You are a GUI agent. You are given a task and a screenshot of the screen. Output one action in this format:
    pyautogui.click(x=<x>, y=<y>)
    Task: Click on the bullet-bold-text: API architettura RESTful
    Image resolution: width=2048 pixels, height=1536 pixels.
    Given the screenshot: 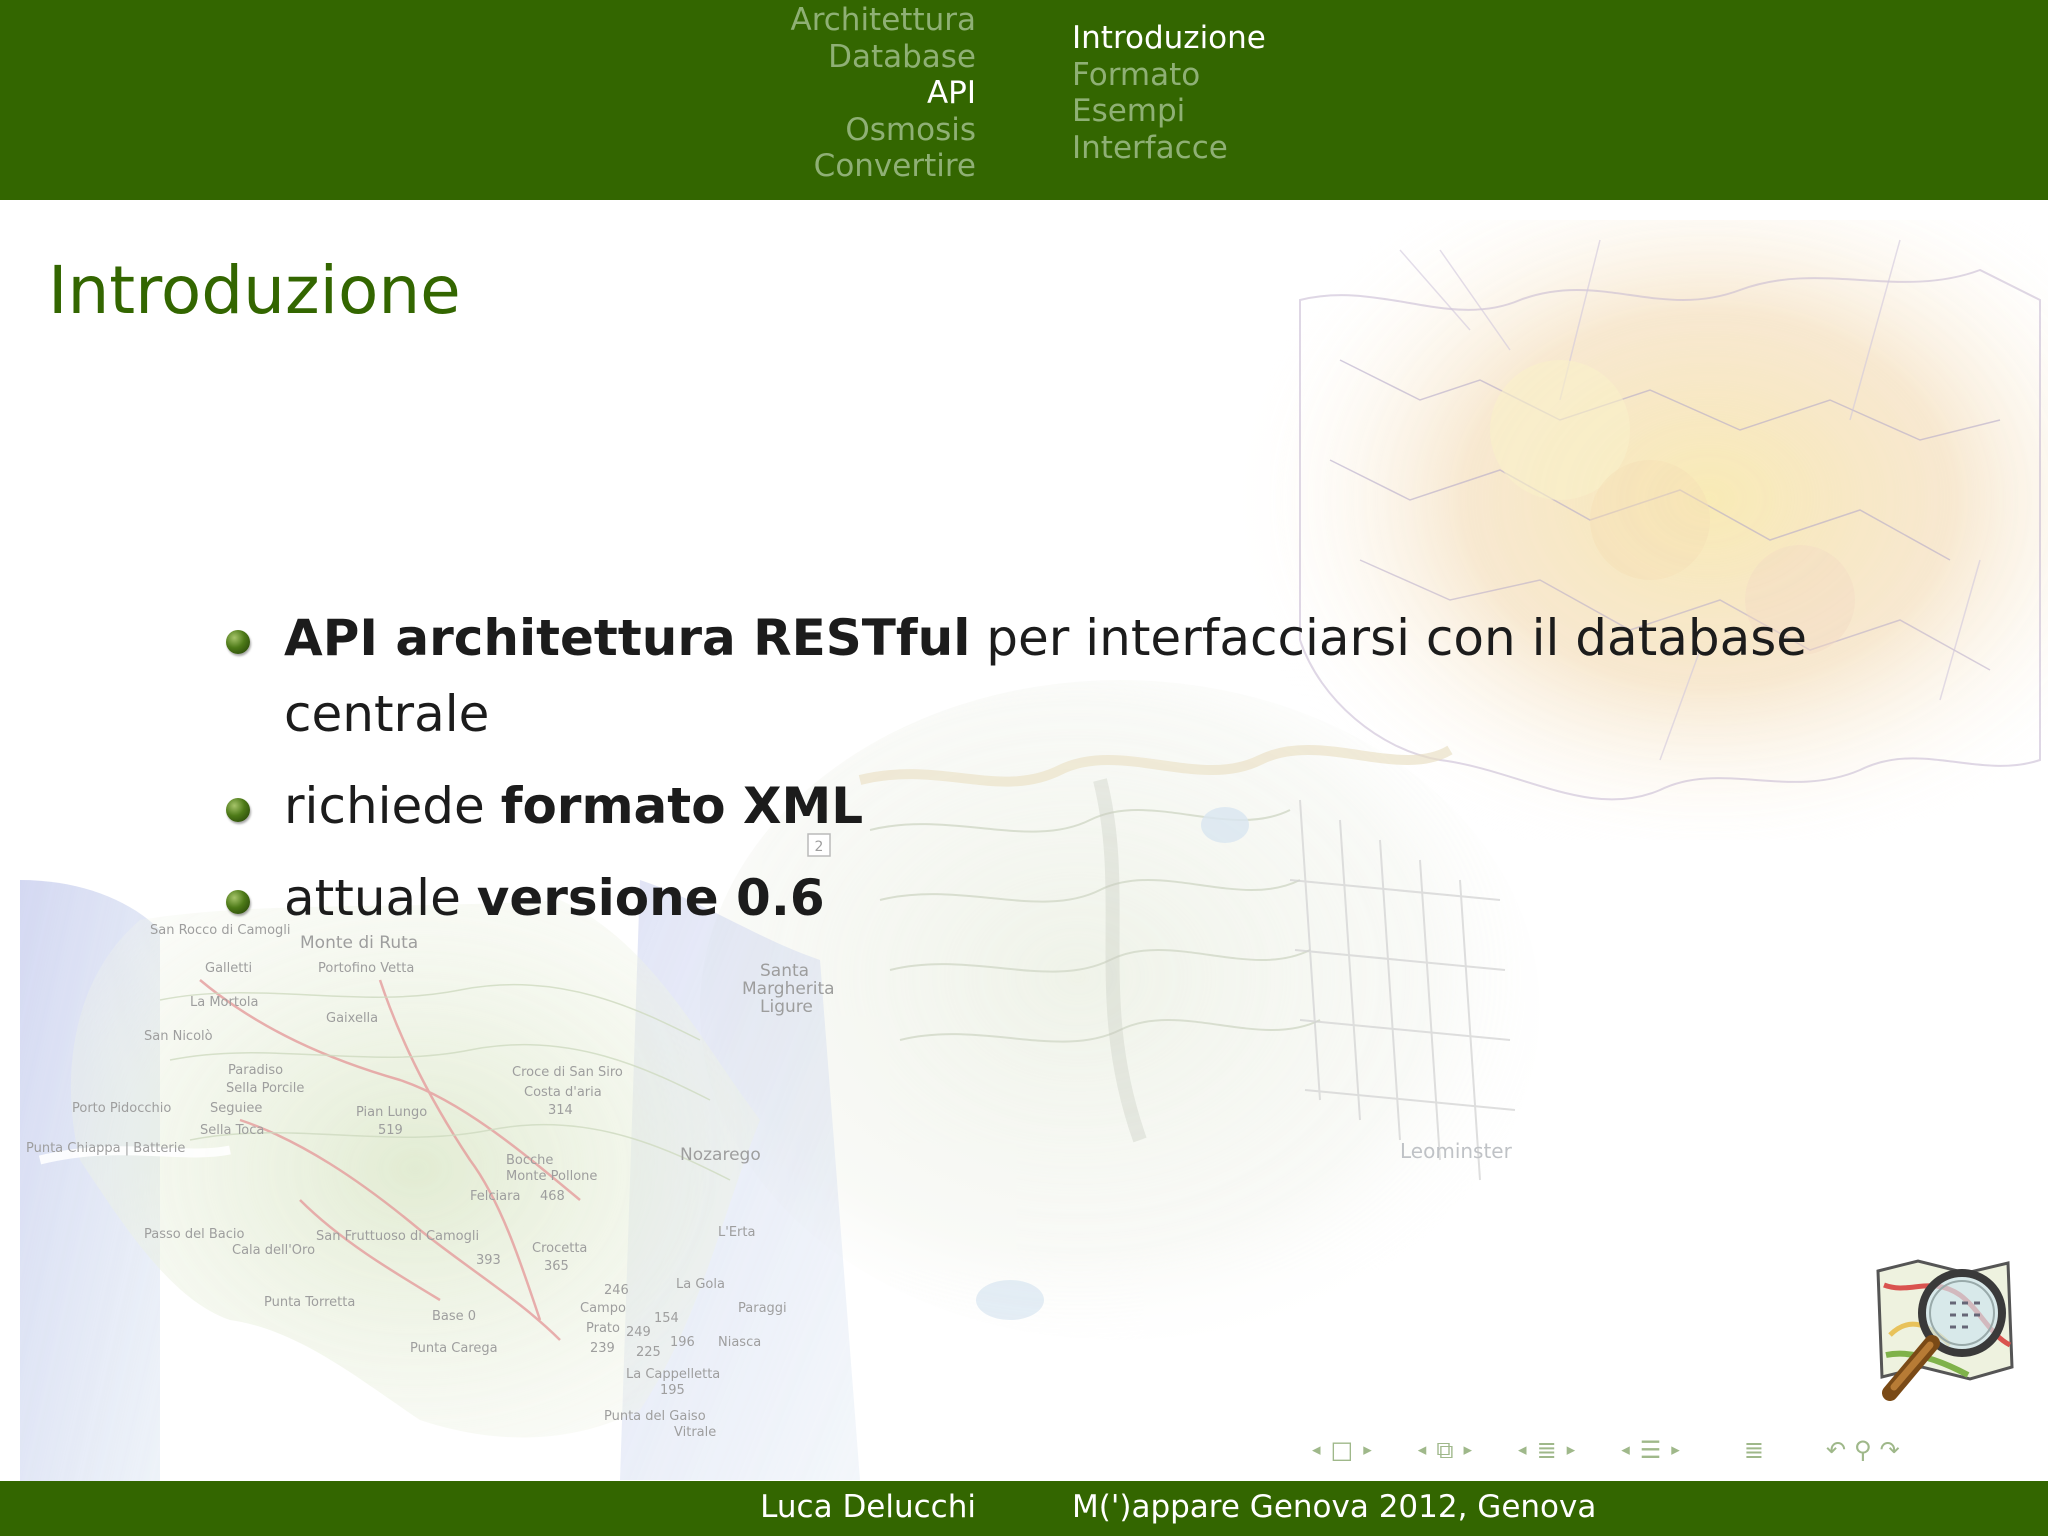 What is the action you would take?
    pyautogui.click(x=627, y=638)
    